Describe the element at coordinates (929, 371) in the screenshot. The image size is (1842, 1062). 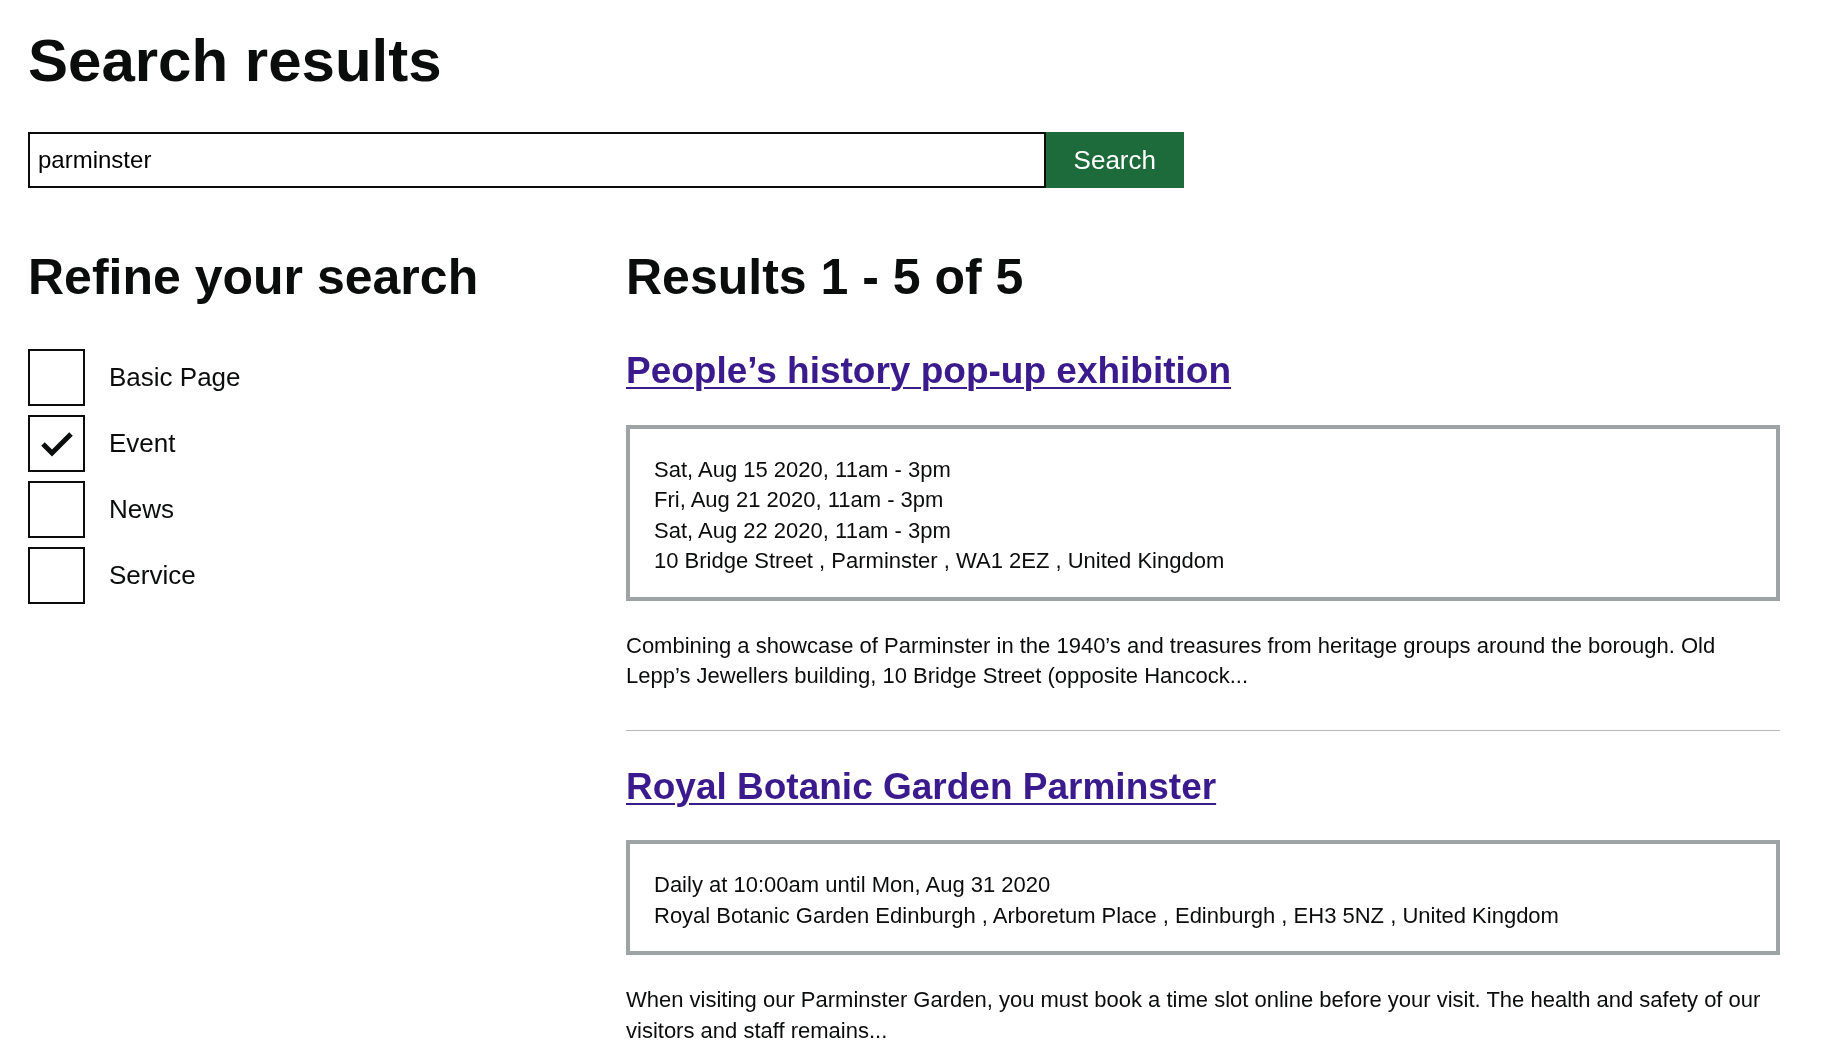
I see `result-link: People’s history pop-up exhibition` at that location.